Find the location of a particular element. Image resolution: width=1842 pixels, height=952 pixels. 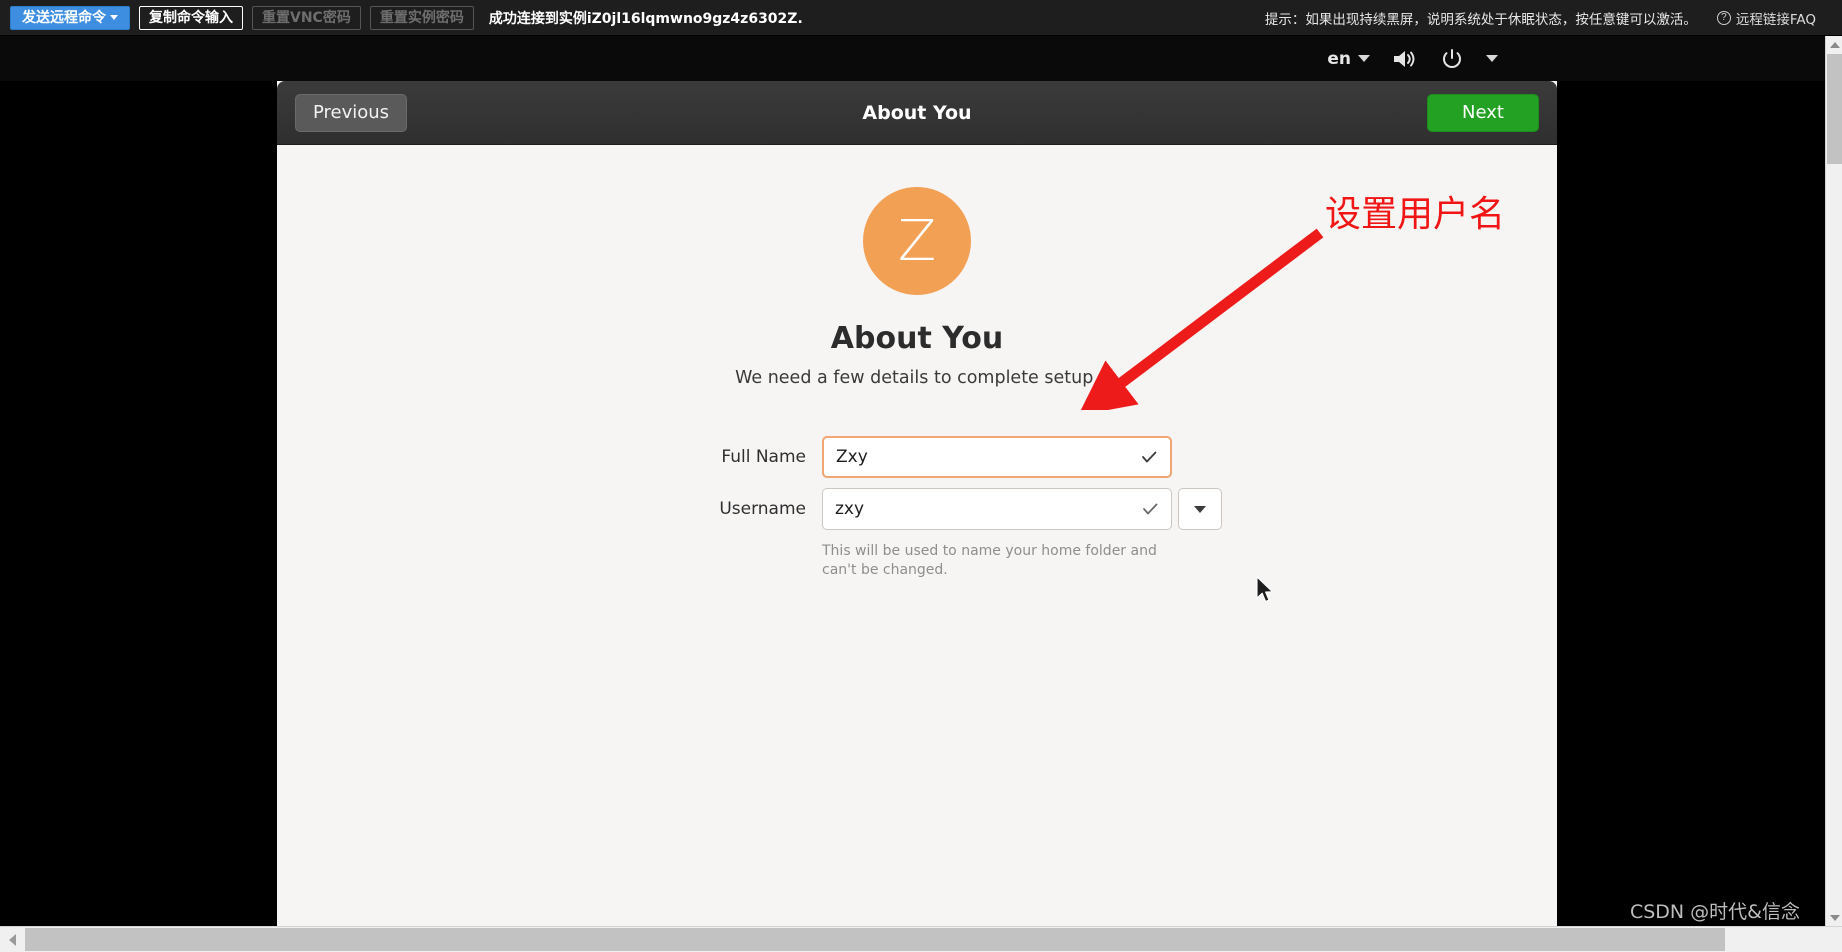

previous-button: Previous is located at coordinates (351, 112).